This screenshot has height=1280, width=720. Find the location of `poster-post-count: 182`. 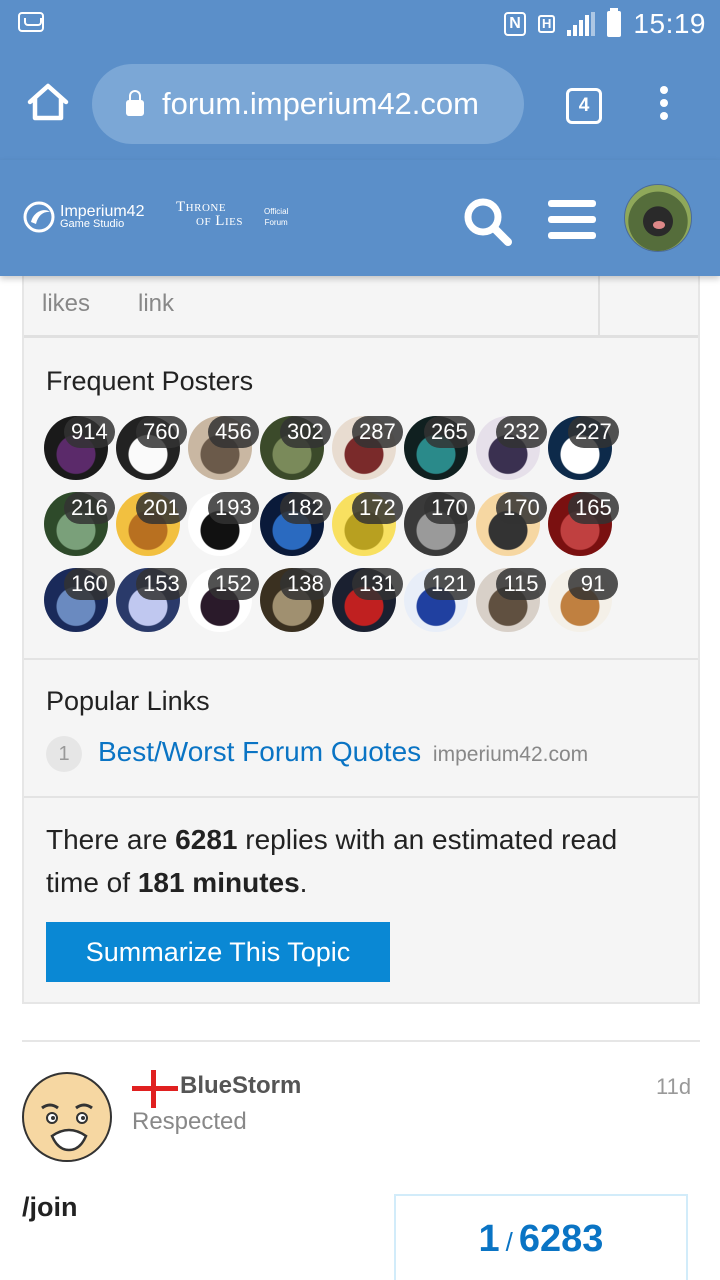

poster-post-count: 182 is located at coordinates (305, 508).